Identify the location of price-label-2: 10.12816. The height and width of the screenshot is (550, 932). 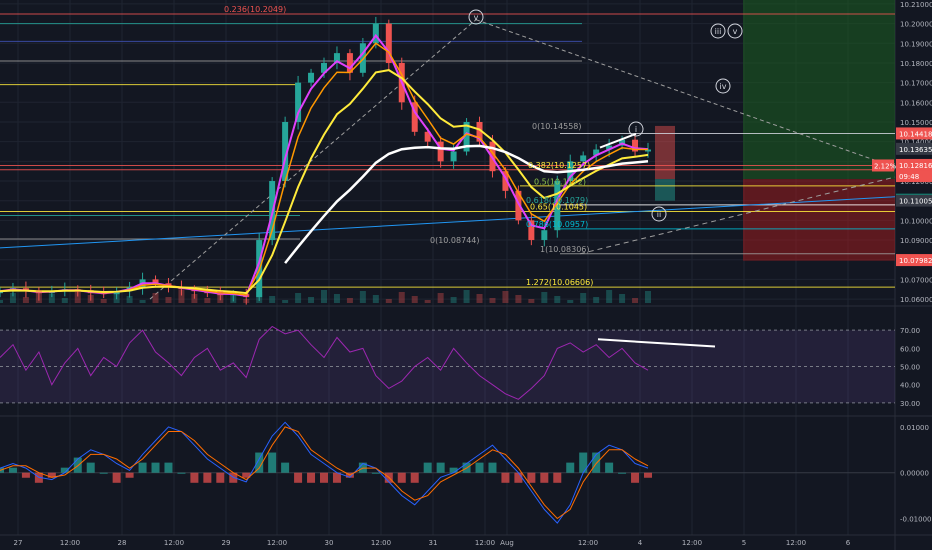
(914, 164).